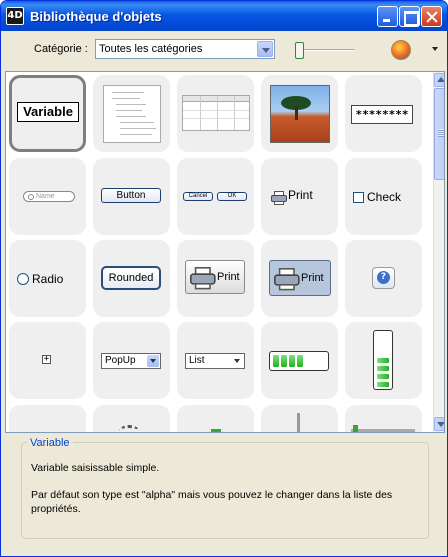  Describe the element at coordinates (439, 134) in the screenshot. I see `scroll-thumb` at that location.